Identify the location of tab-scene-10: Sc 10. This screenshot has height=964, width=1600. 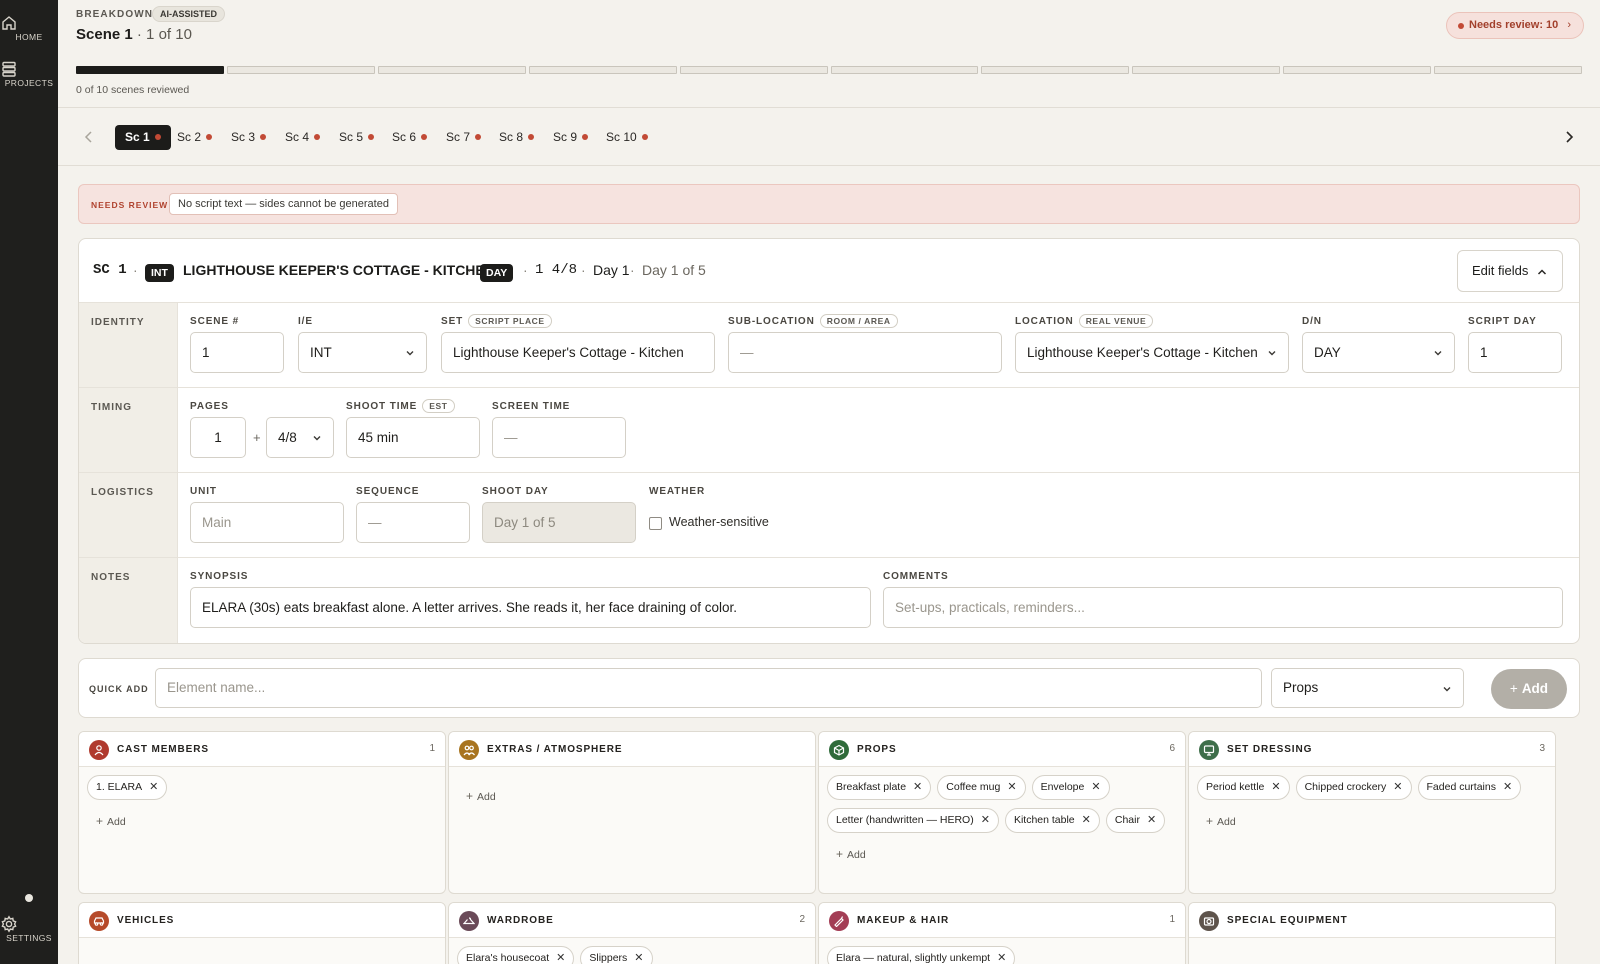
(627, 137).